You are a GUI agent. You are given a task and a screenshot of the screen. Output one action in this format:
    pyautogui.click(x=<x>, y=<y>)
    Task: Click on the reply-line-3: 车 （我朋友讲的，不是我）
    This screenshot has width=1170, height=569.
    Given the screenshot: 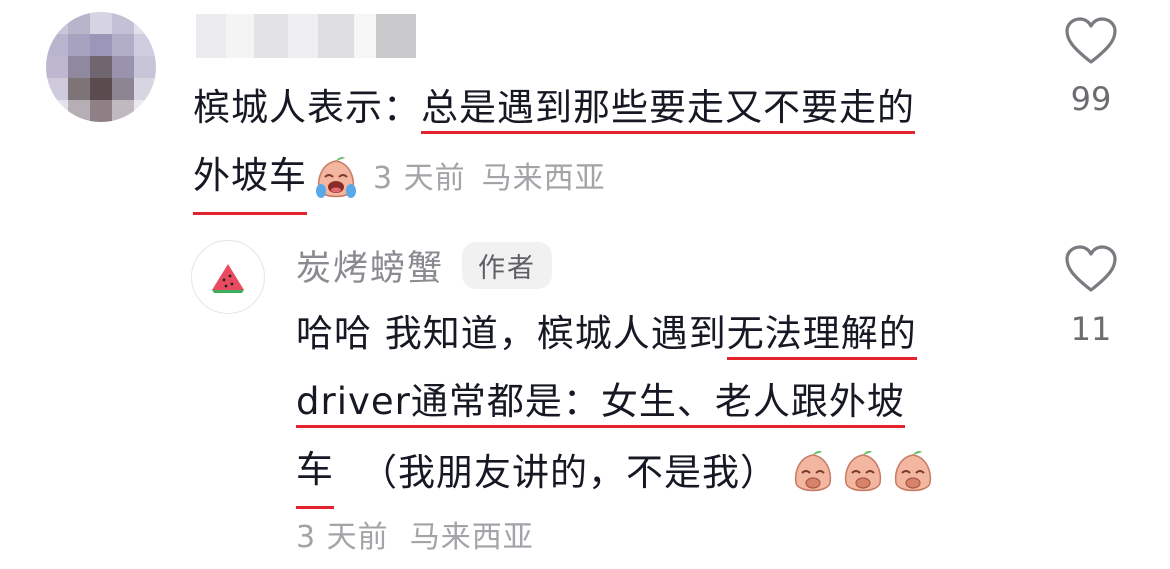 What is the action you would take?
    pyautogui.click(x=646, y=472)
    